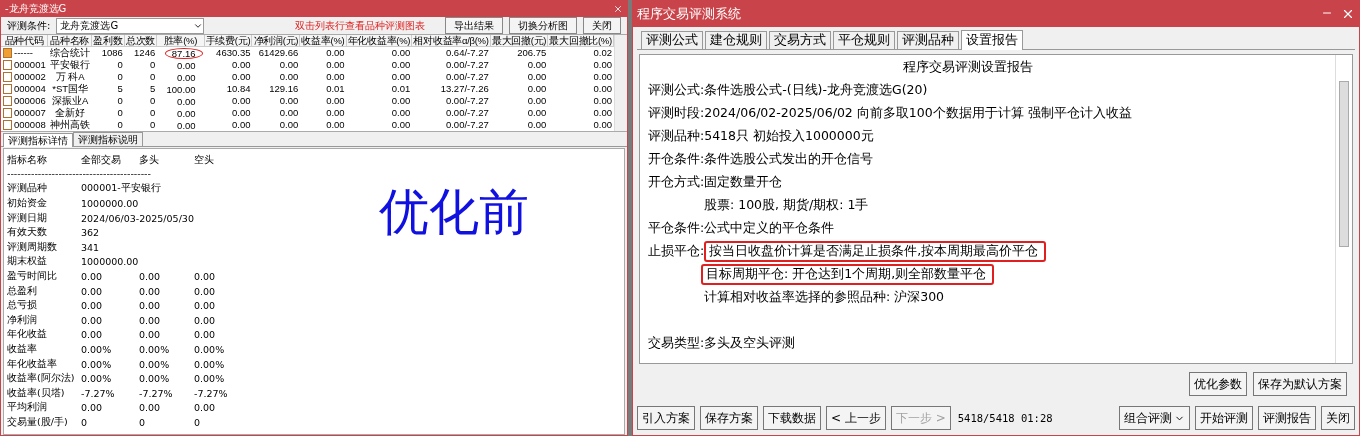 Image resolution: width=1360 pixels, height=436 pixels. What do you see at coordinates (848, 274) in the screenshot?
I see `highlight-box: 目标周期平仓: 开仓达到1个周期,则全部数量平仓` at bounding box center [848, 274].